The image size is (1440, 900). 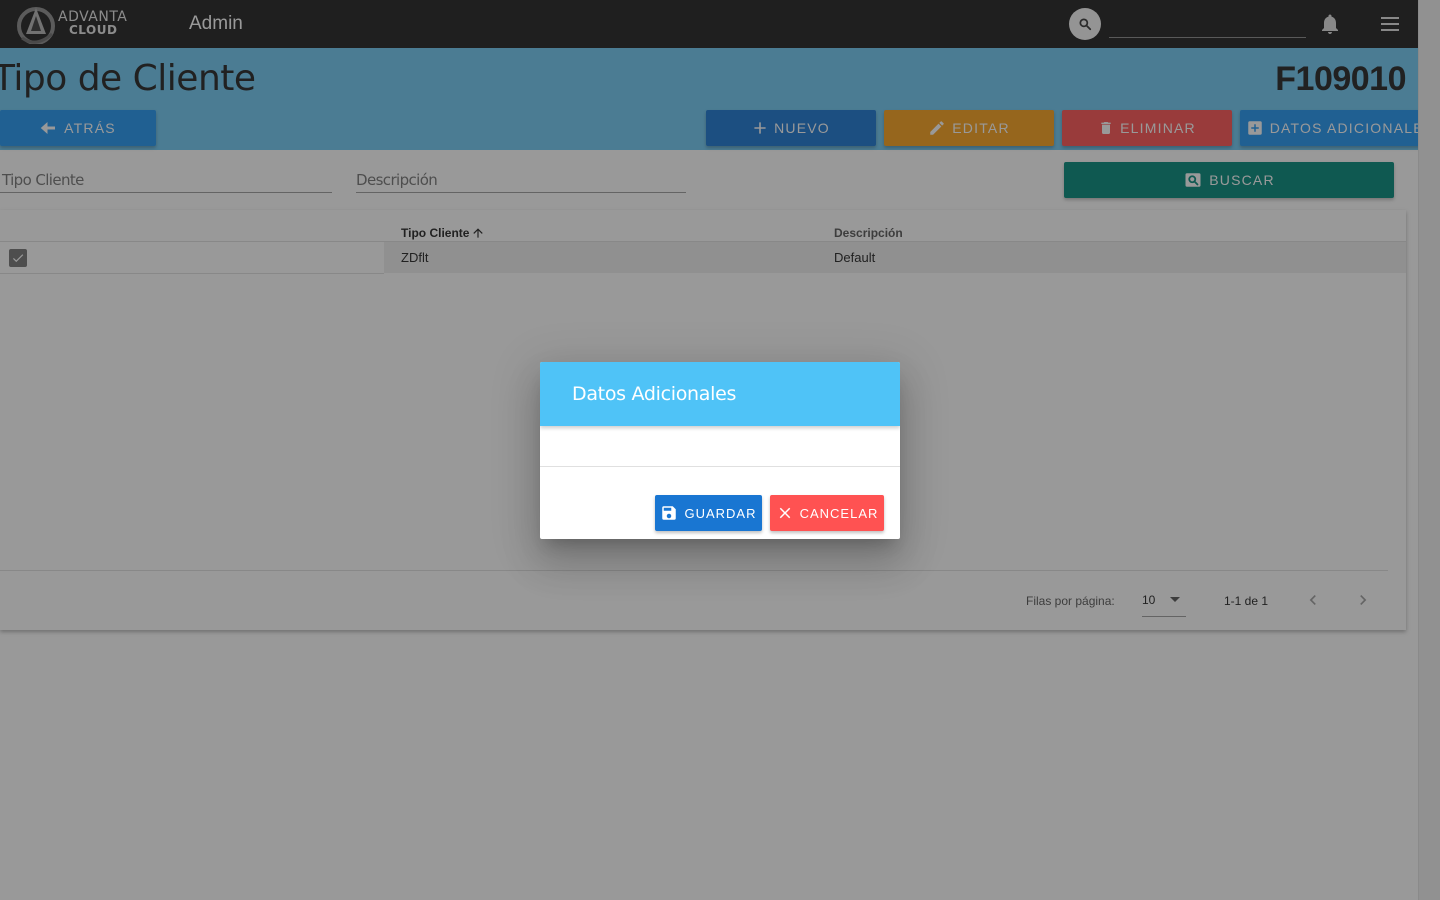 I want to click on save-button-label: GUARDAR, so click(x=720, y=513).